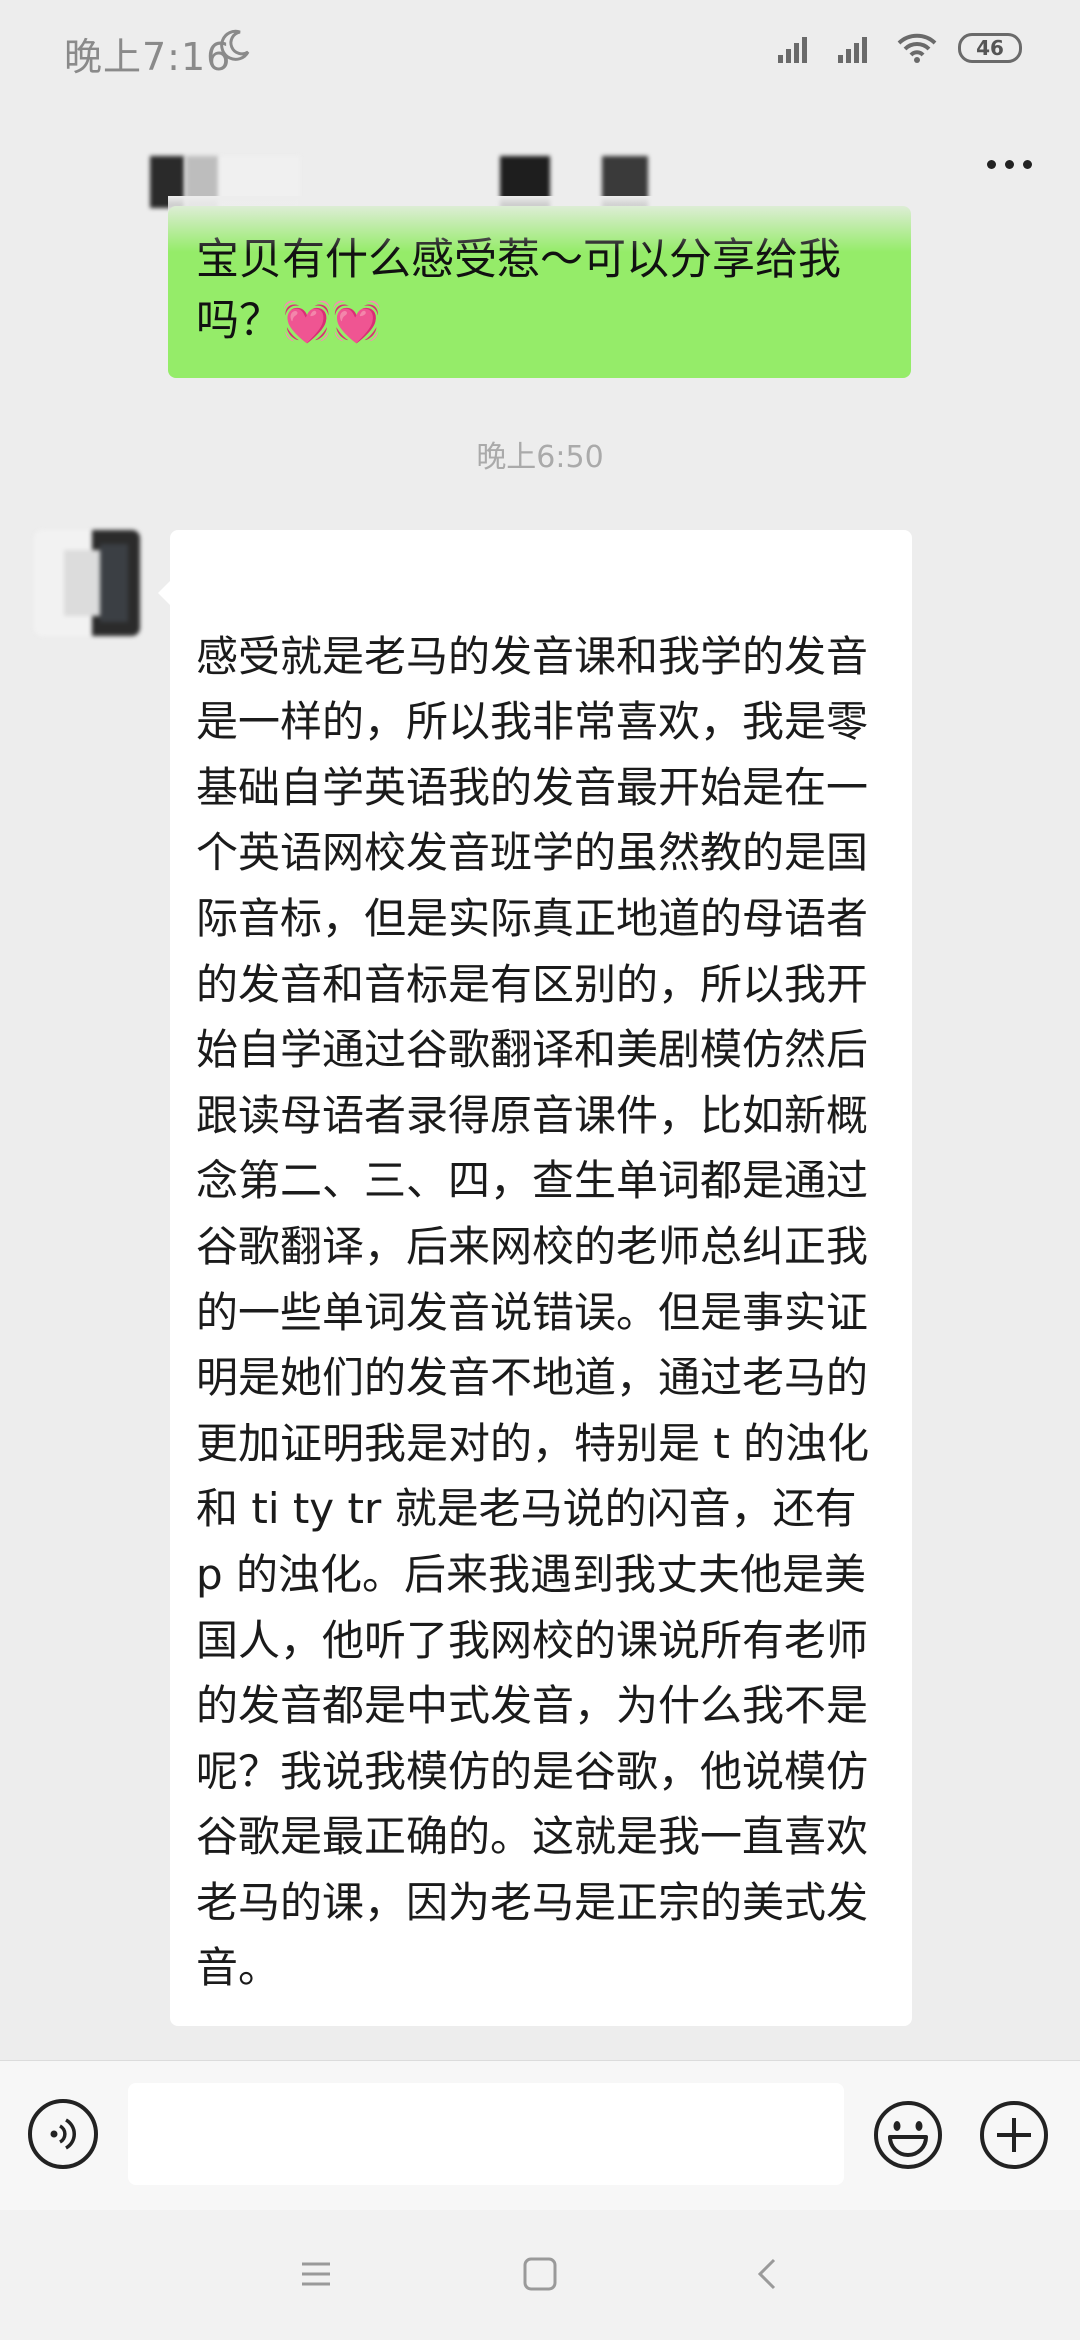  What do you see at coordinates (235, 45) in the screenshot?
I see `moon-icon` at bounding box center [235, 45].